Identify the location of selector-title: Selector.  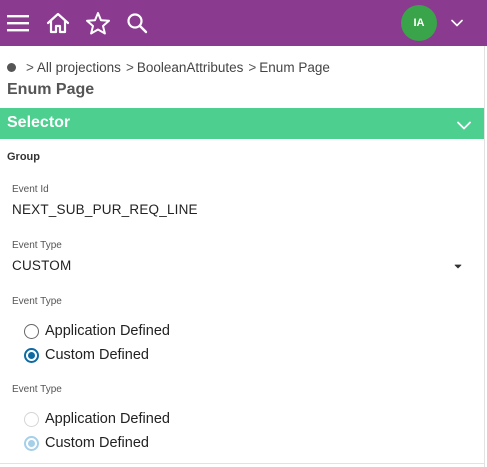
(39, 122).